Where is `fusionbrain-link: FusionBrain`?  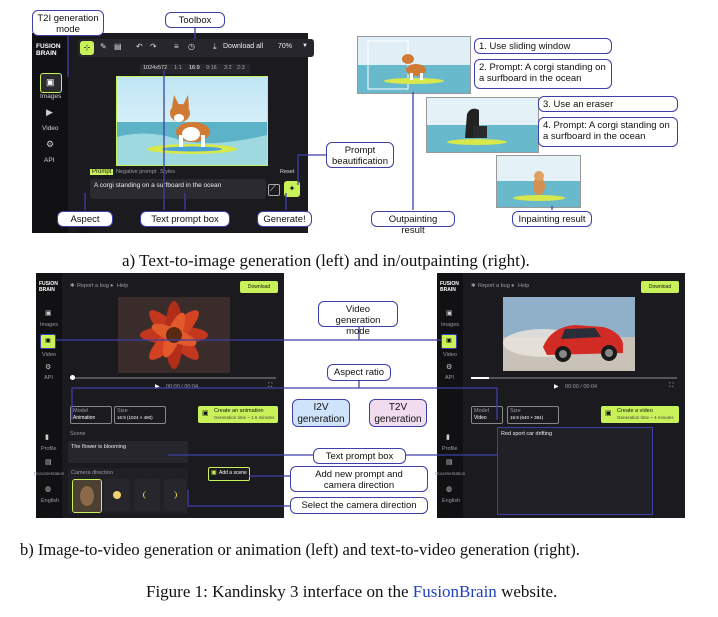 fusionbrain-link: FusionBrain is located at coordinates (455, 591).